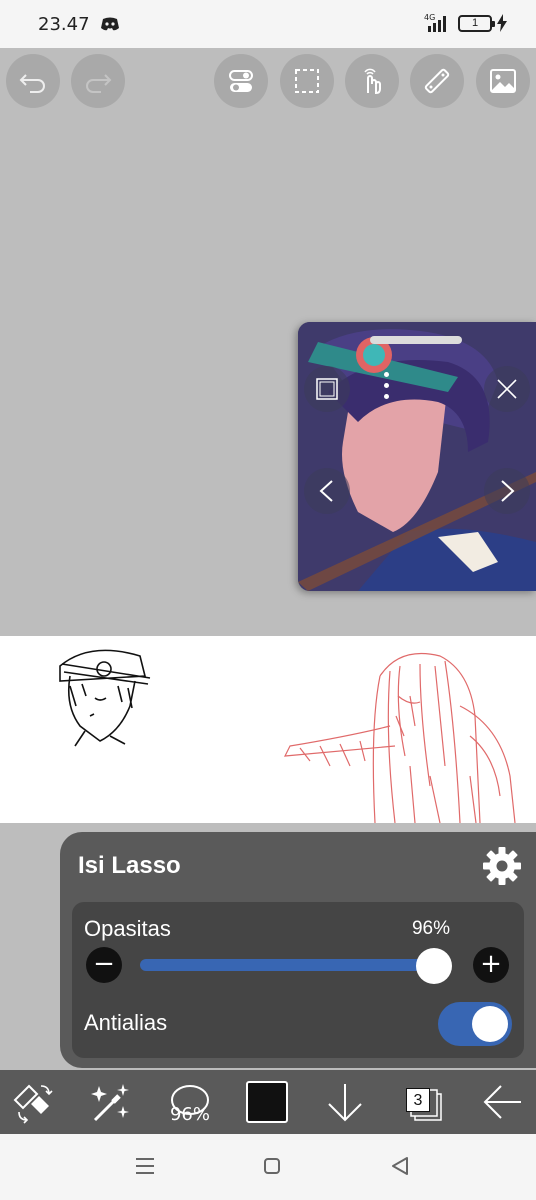  What do you see at coordinates (126, 1022) in the screenshot?
I see `antialias-label: Antialias` at bounding box center [126, 1022].